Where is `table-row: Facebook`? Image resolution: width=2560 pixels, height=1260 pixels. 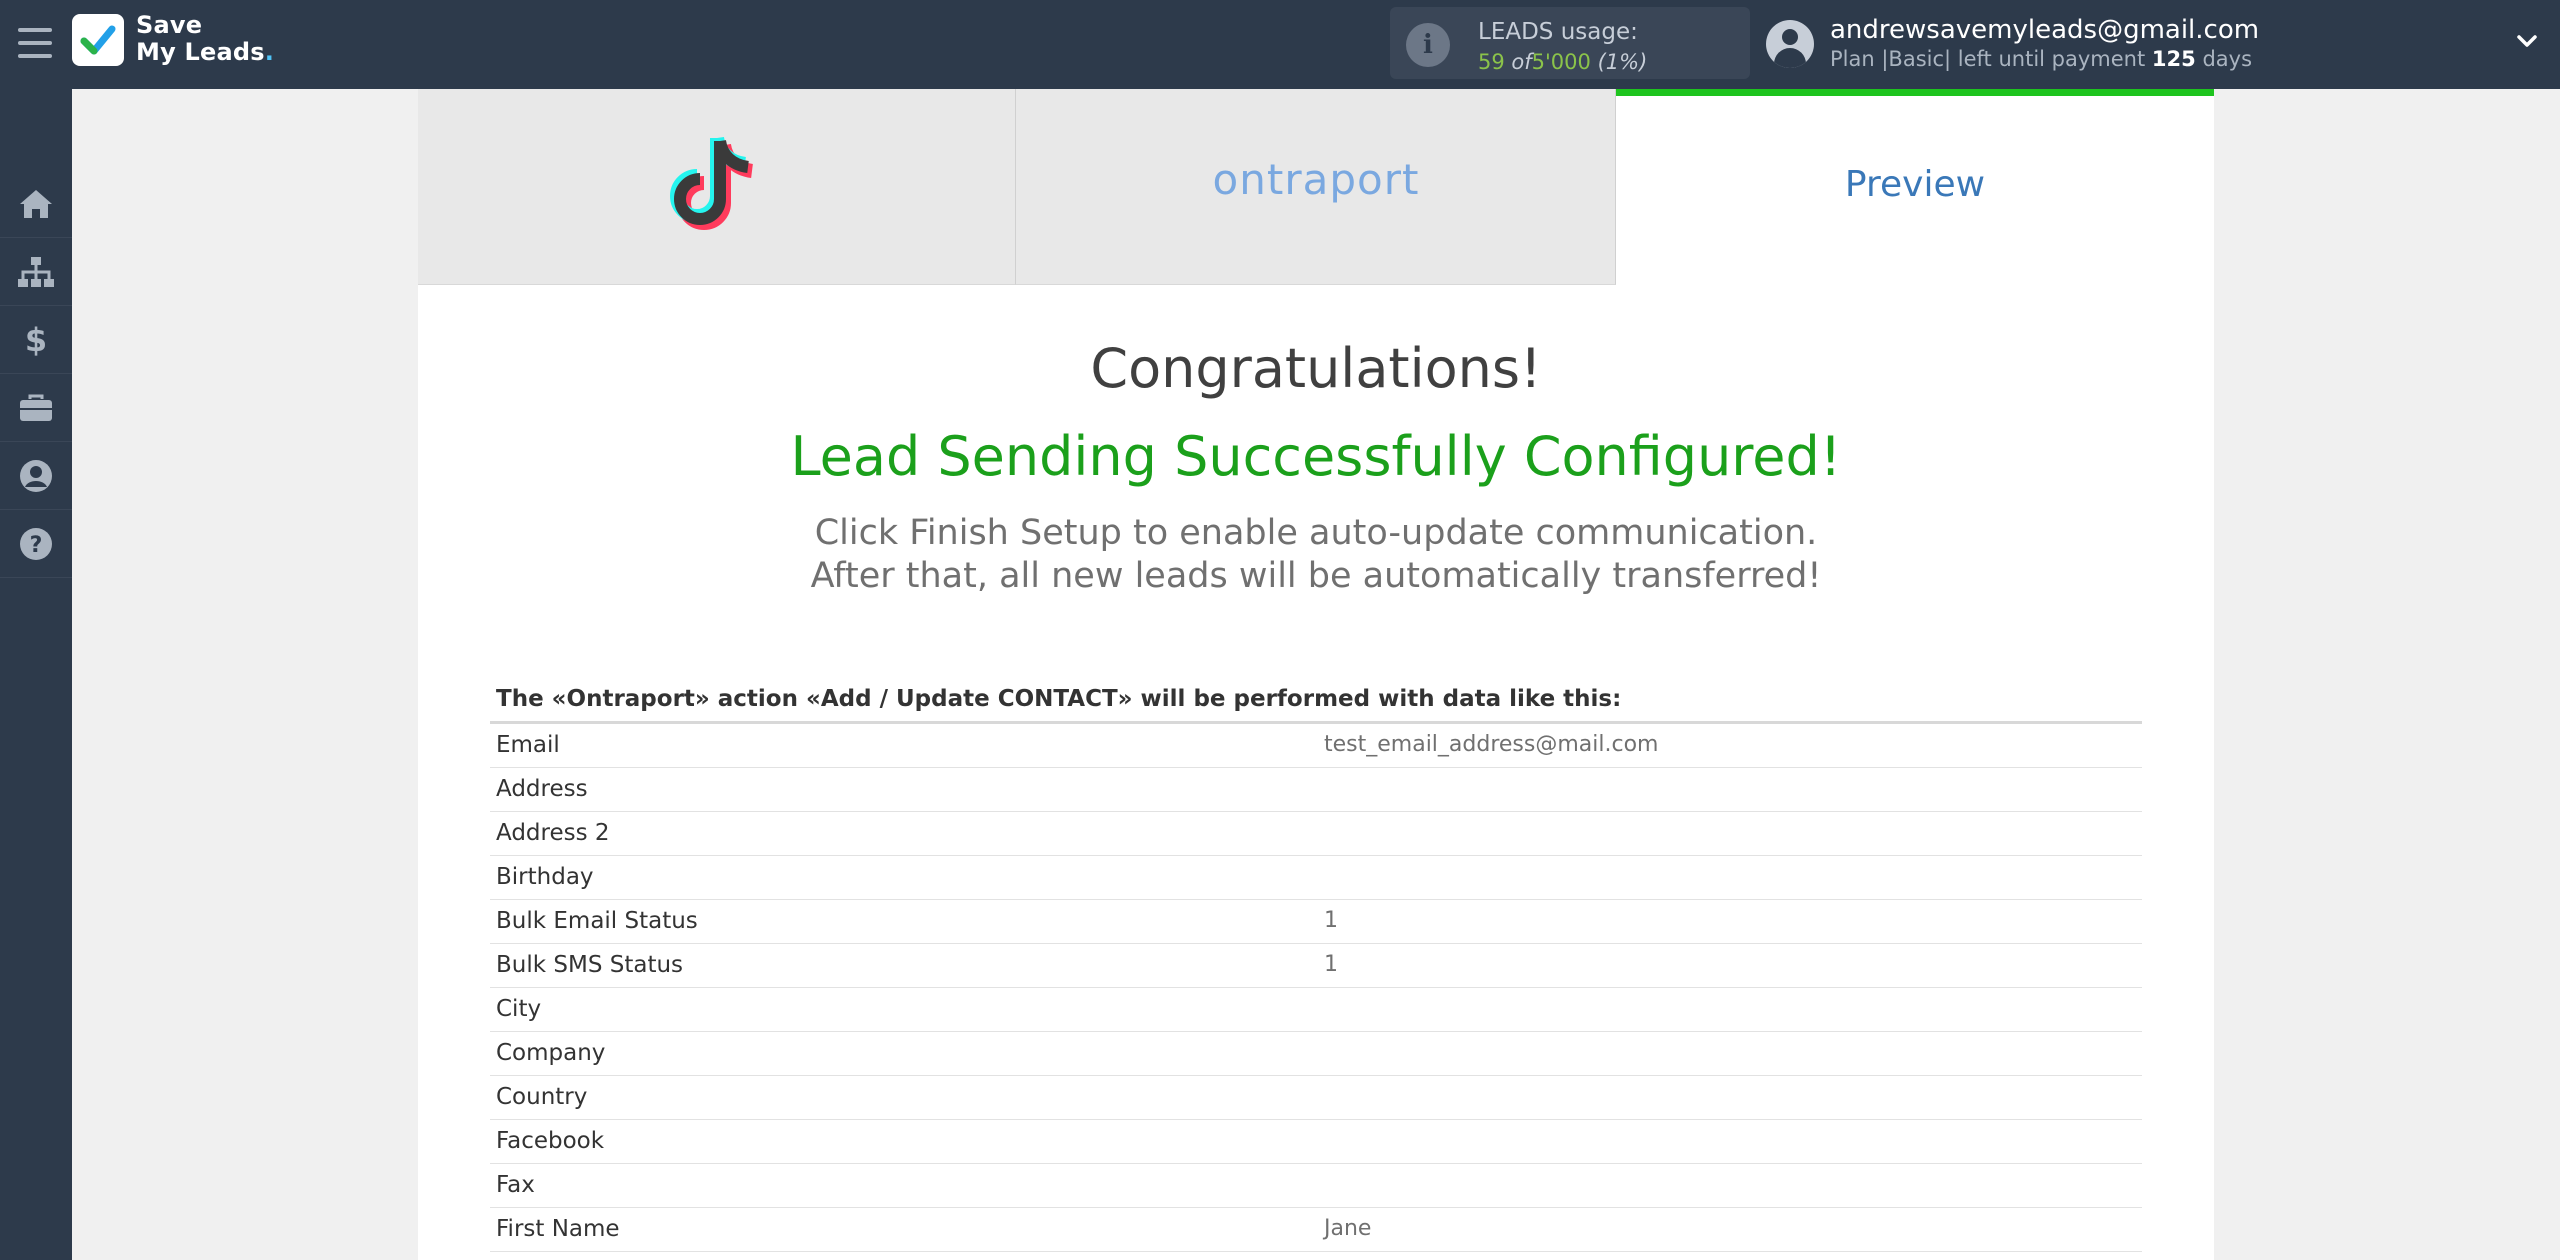 table-row: Facebook is located at coordinates (1316, 1142).